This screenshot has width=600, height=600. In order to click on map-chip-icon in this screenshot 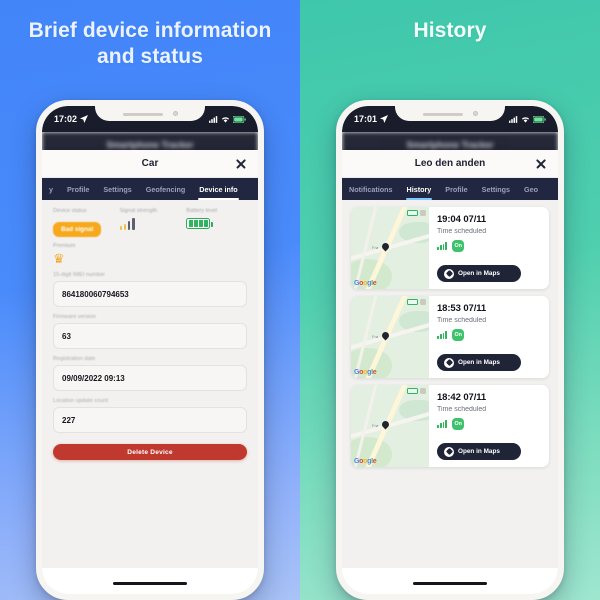, I will do `click(423, 302)`.